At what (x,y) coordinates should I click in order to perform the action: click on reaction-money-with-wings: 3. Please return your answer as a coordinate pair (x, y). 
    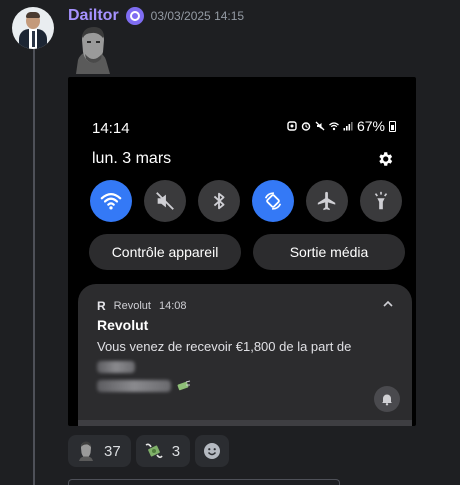
    Looking at the image, I should click on (163, 451).